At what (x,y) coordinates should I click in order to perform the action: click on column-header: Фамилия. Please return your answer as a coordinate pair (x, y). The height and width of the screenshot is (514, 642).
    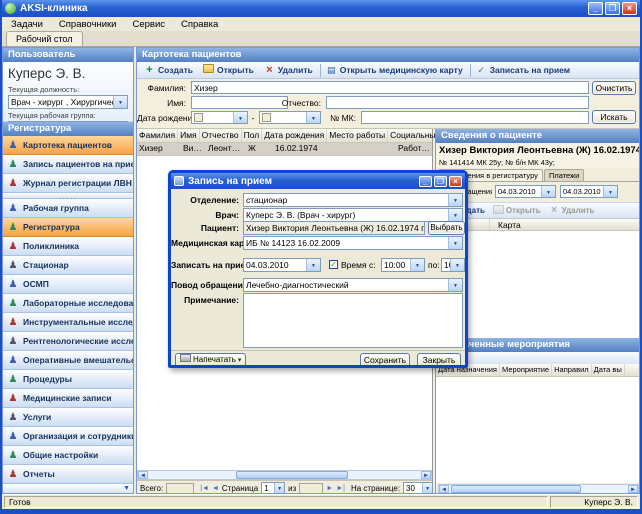
    Looking at the image, I should click on (158, 135).